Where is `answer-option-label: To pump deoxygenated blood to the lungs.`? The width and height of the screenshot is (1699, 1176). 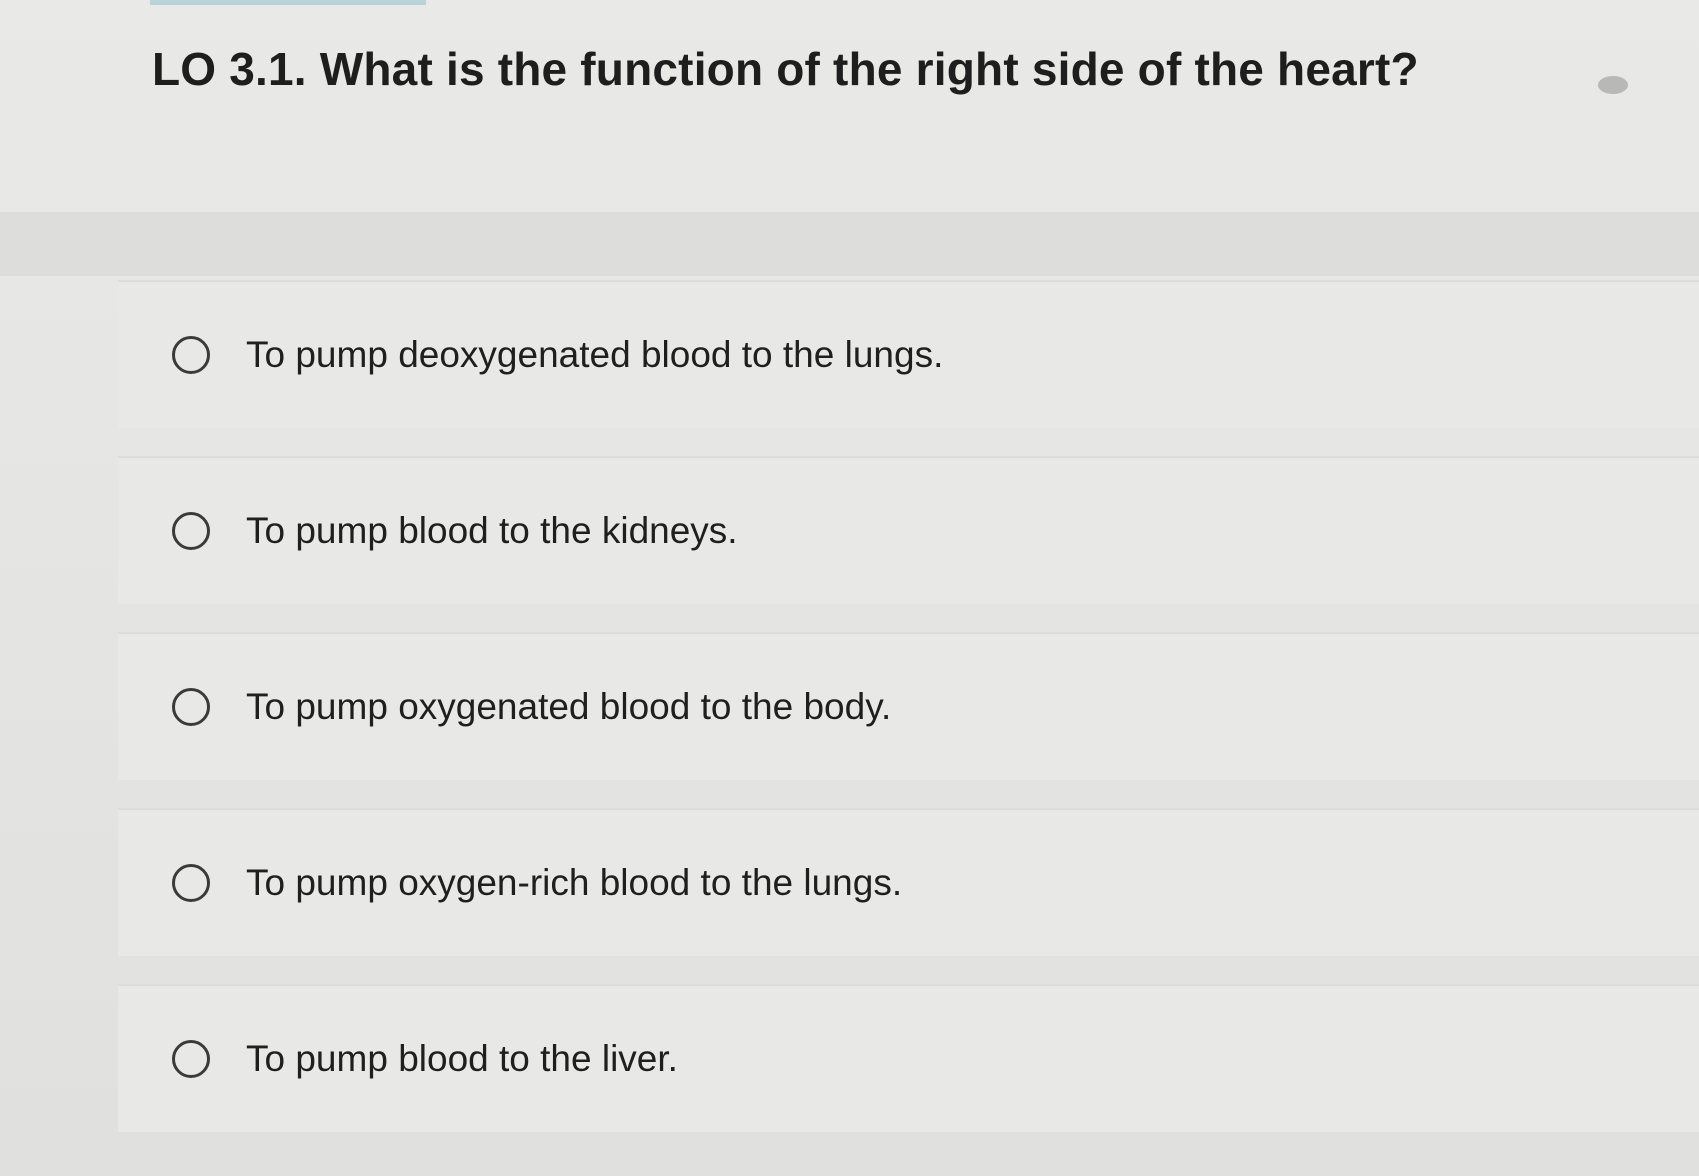
answer-option-label: To pump deoxygenated blood to the lungs. is located at coordinates (595, 354).